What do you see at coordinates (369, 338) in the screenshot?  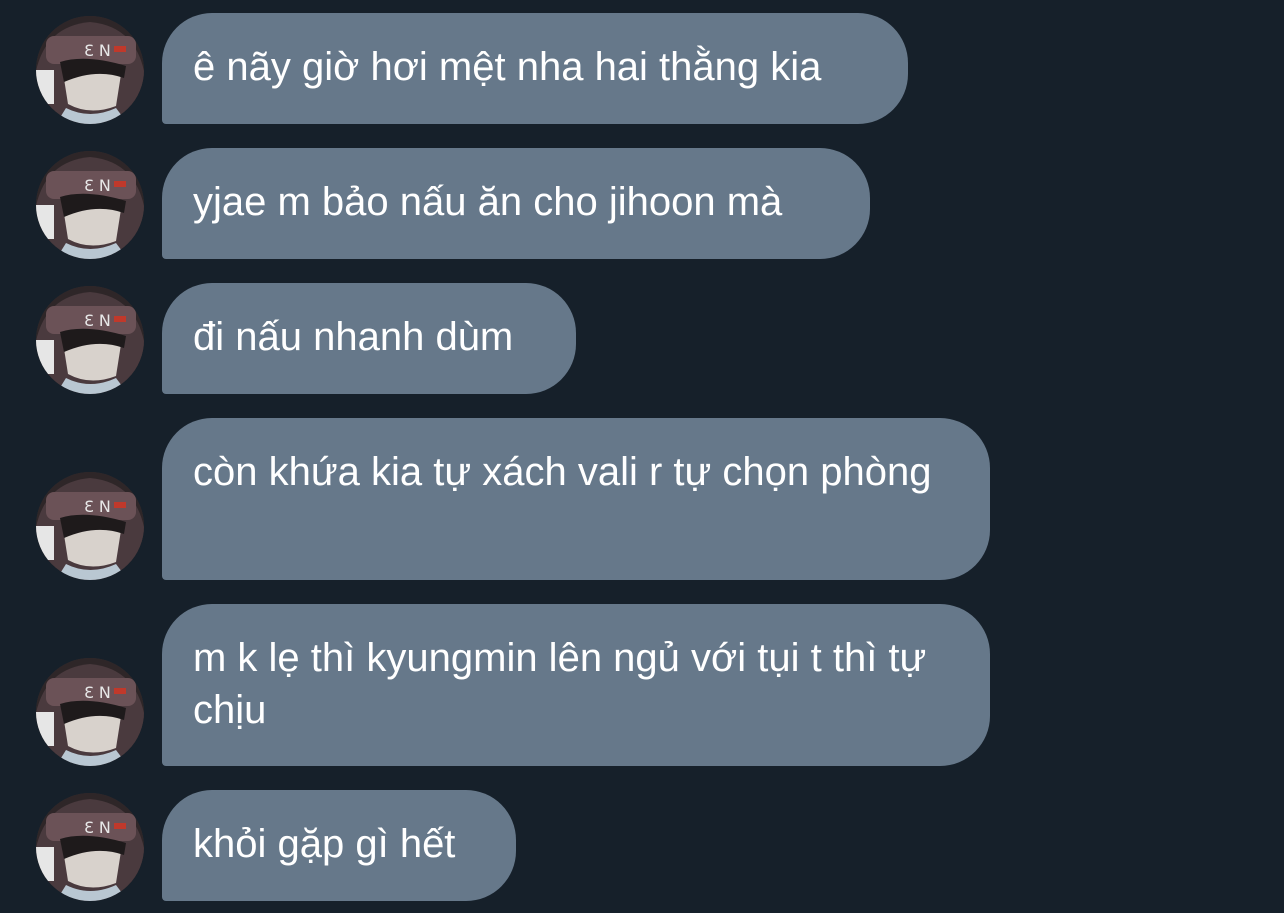 I see `message-bubble: đi nấu nhanh dùm` at bounding box center [369, 338].